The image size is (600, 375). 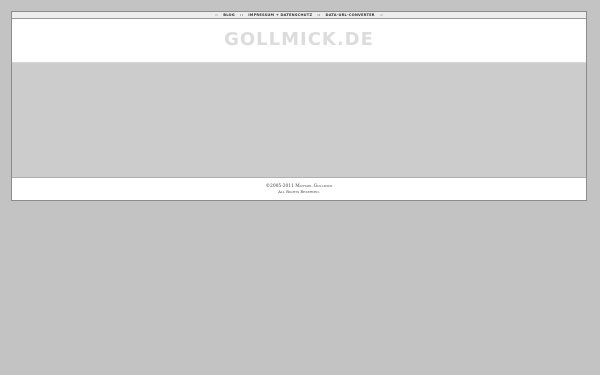 What do you see at coordinates (280, 15) in the screenshot?
I see `nav-link-impressum: IMPRESSUM + DATENSCHUTZ` at bounding box center [280, 15].